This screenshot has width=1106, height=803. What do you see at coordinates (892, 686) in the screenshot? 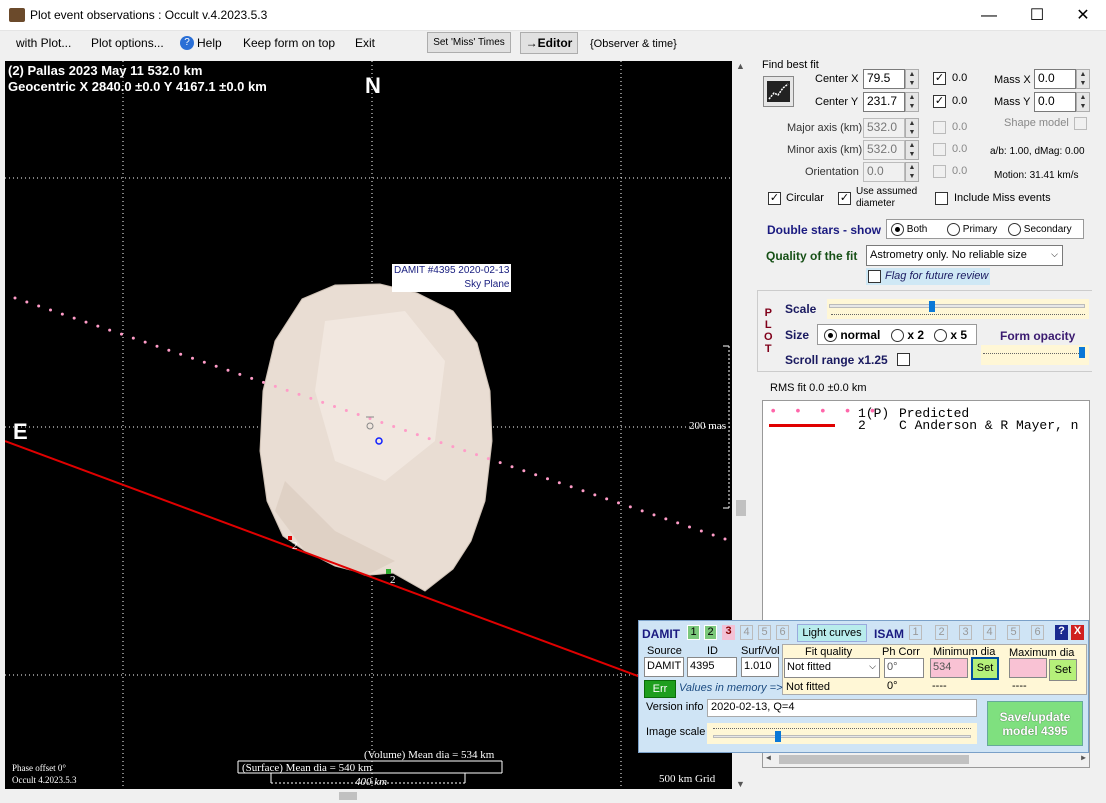
I see `phcorr-mem-value: 0°` at bounding box center [892, 686].